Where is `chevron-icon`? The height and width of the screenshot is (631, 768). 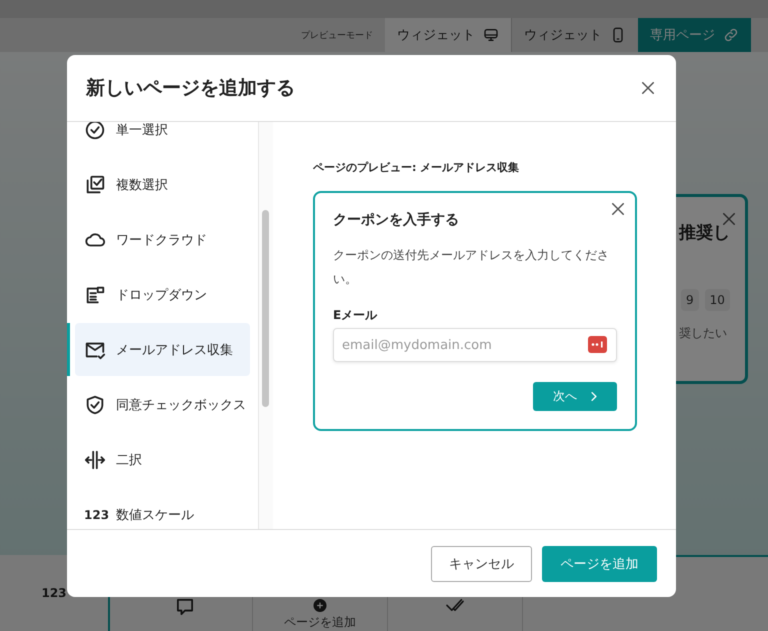 chevron-icon is located at coordinates (594, 396).